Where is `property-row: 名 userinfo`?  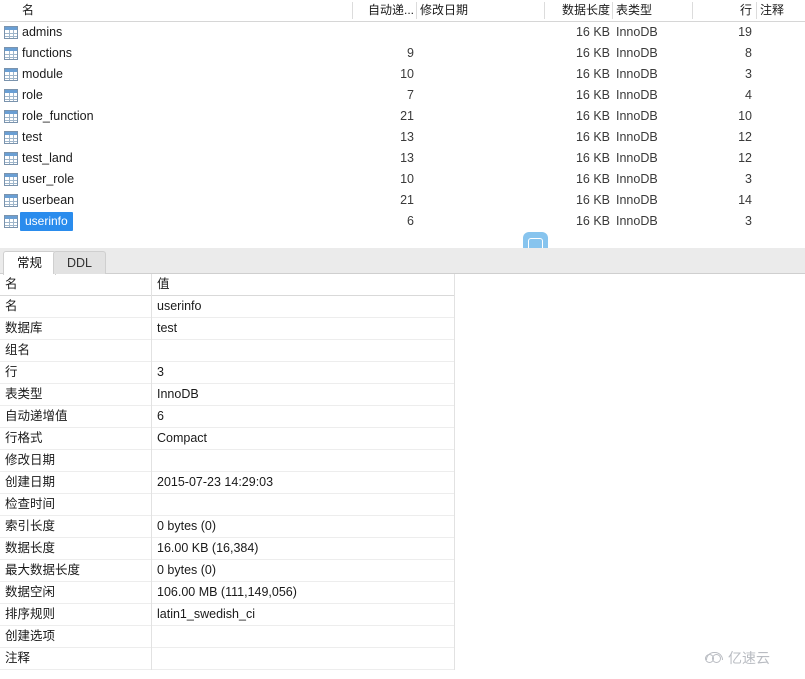
property-row: 名 userinfo is located at coordinates (227, 307).